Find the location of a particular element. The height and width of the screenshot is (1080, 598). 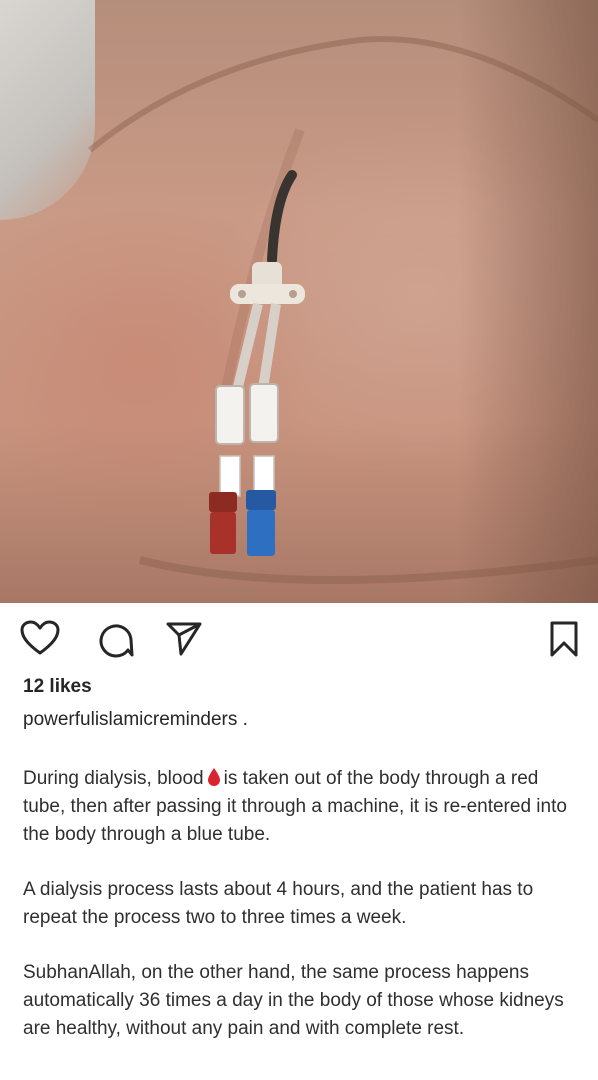

paper-plane-icon is located at coordinates (184, 639).